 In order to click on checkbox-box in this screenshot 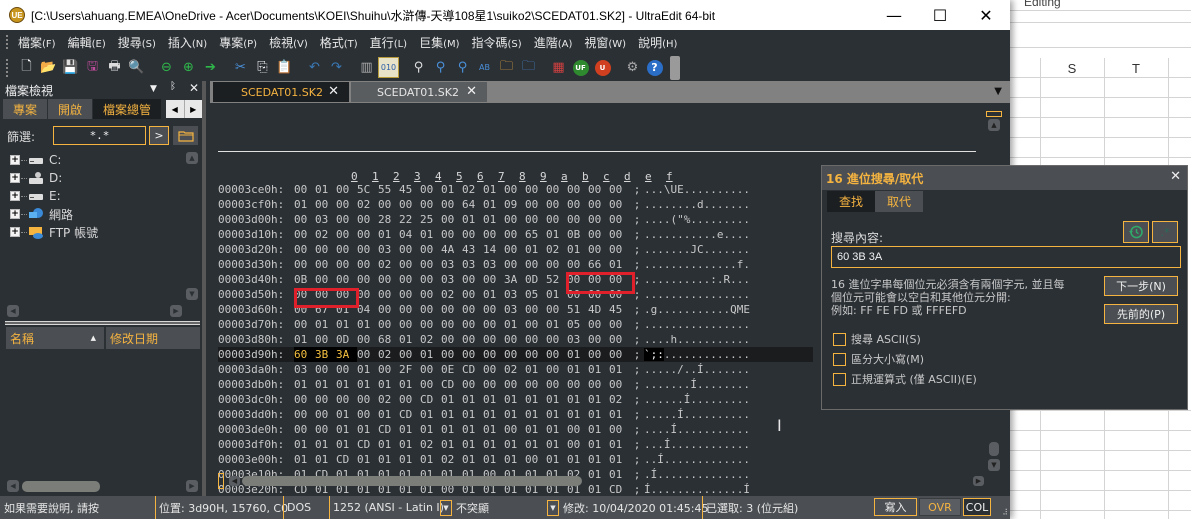, I will do `click(839, 379)`.